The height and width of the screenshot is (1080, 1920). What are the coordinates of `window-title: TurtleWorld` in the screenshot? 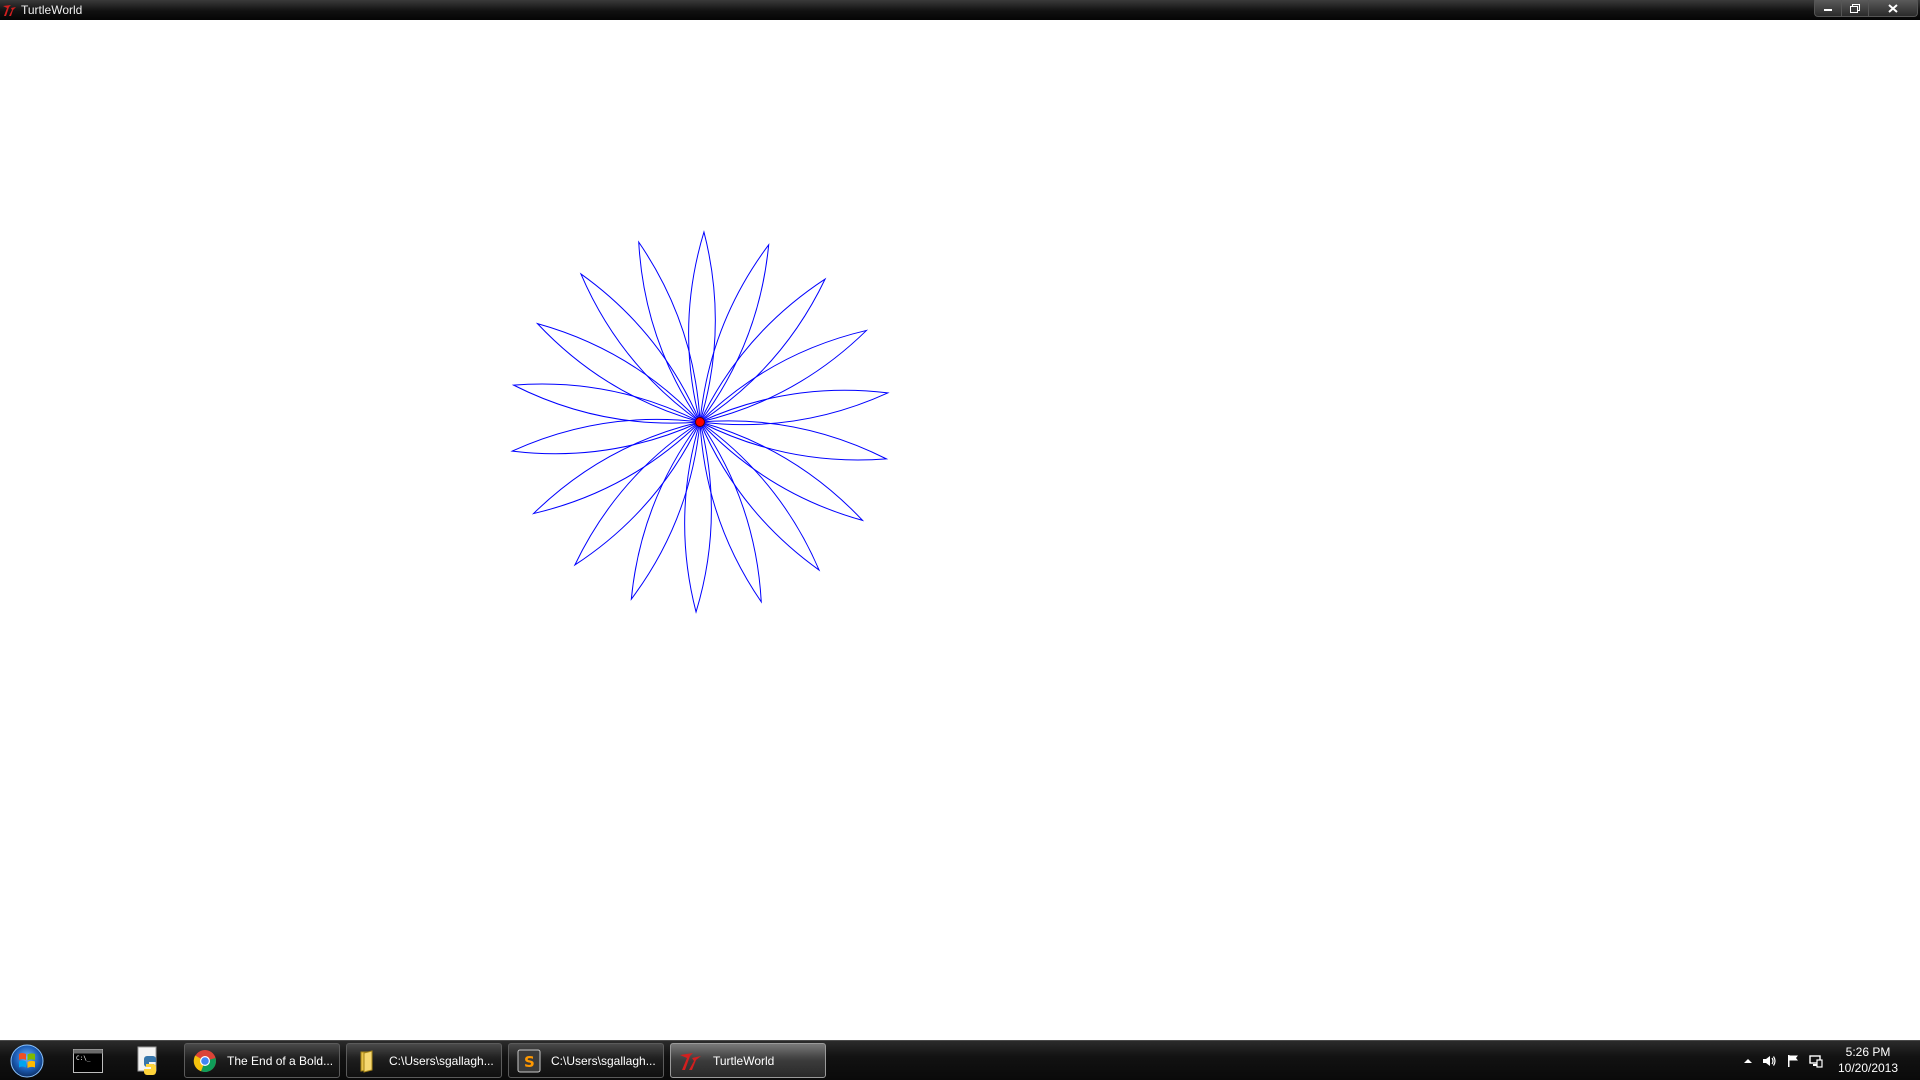 It's located at (52, 10).